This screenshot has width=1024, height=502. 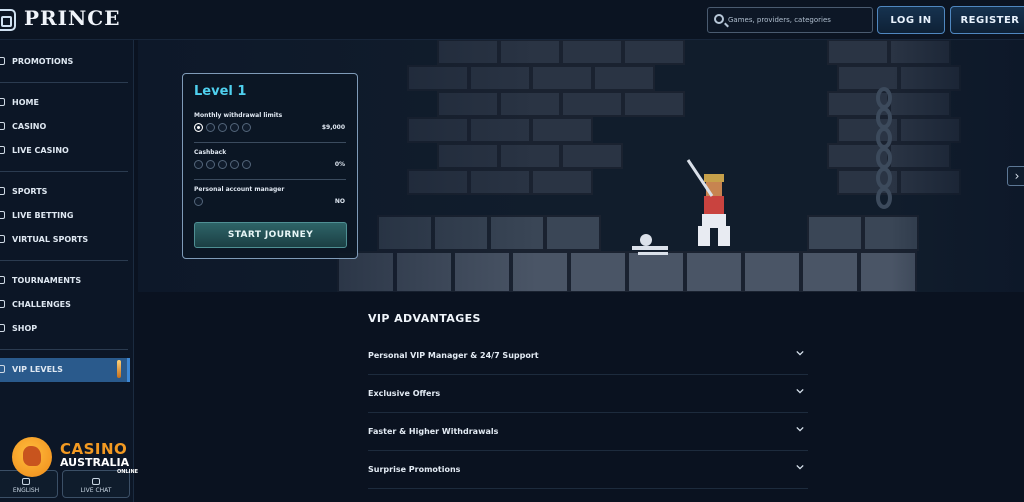 I want to click on sidebar-item-label: LIVE CASINO, so click(x=40, y=150).